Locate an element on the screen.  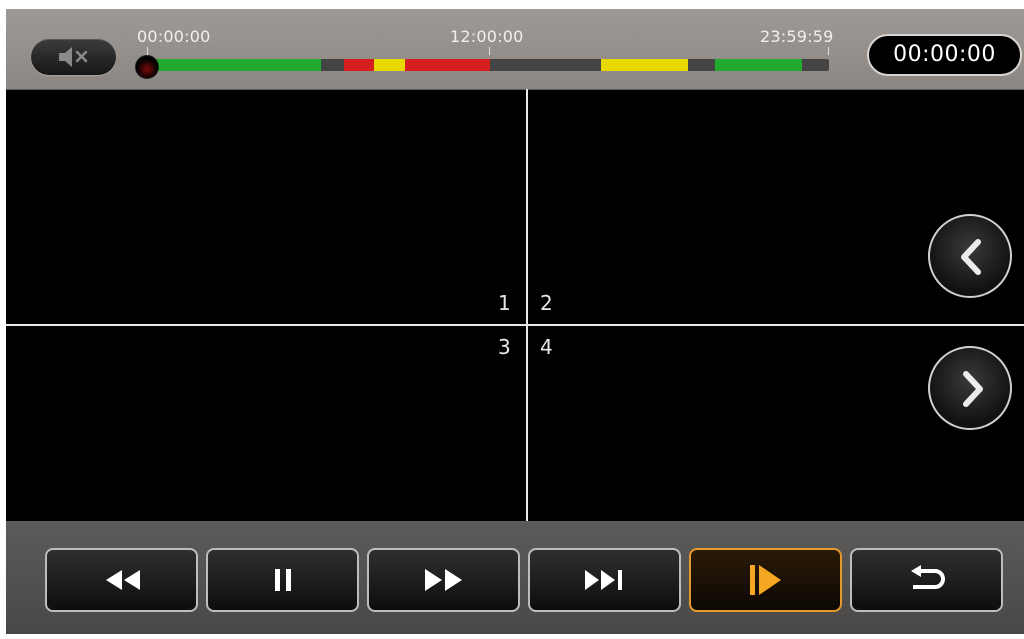
pause-button is located at coordinates (282, 580).